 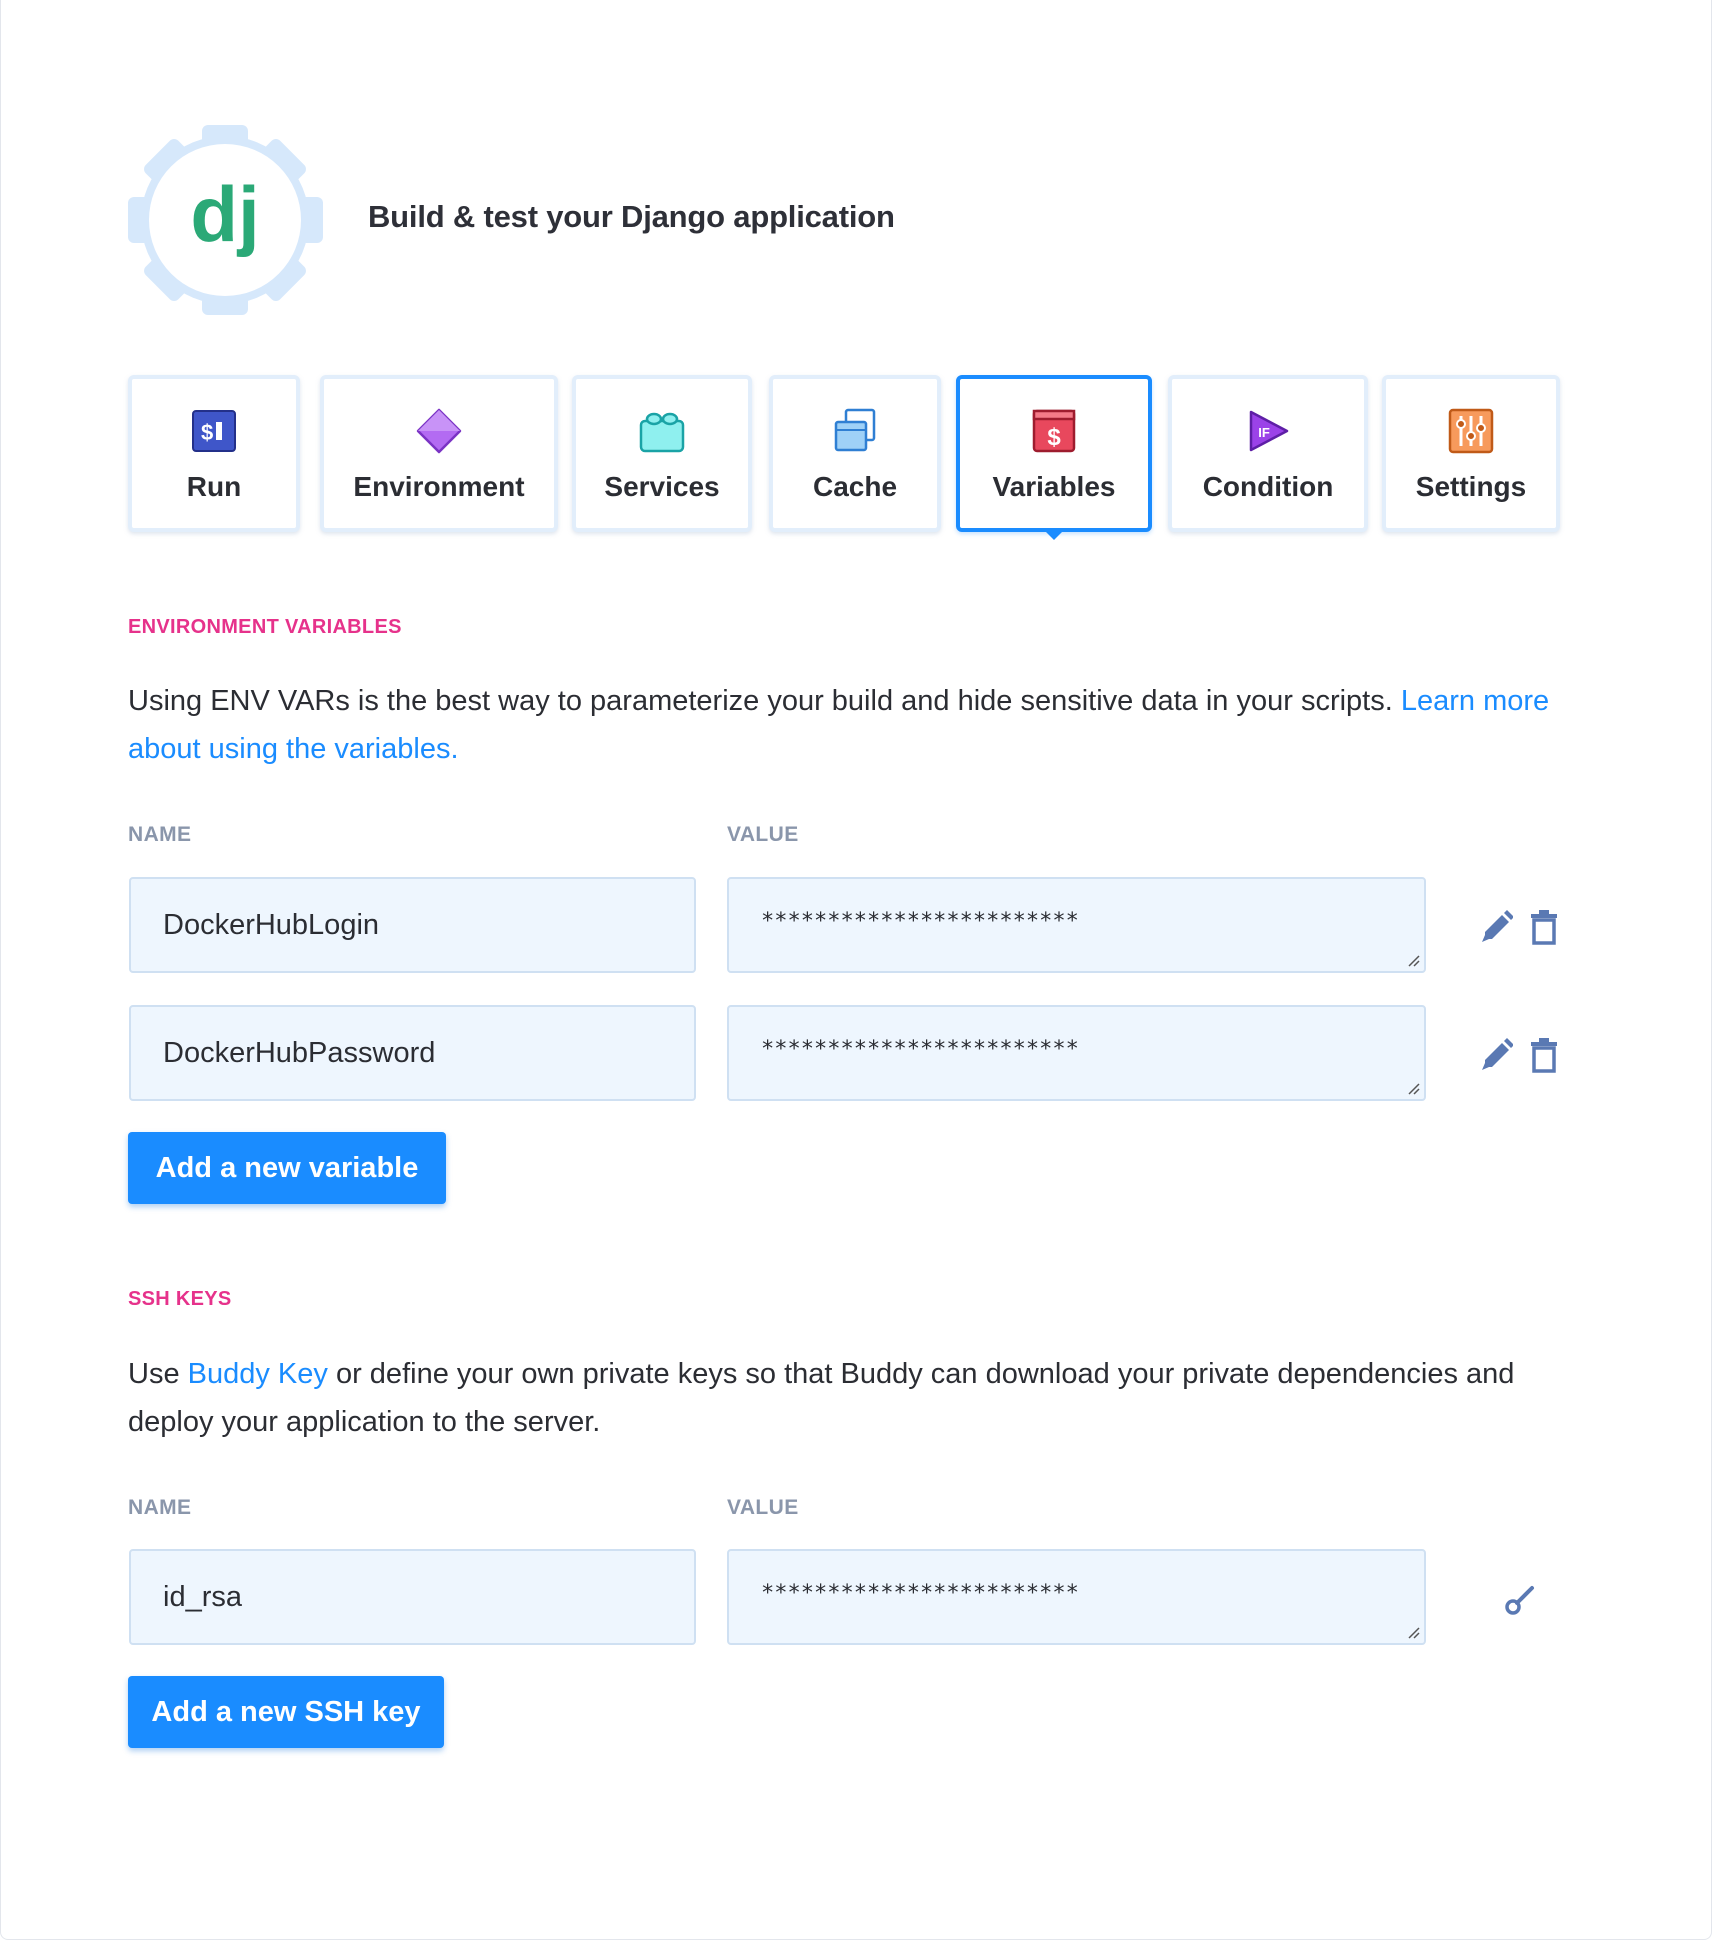 I want to click on django-logo: dj, so click(x=225, y=220).